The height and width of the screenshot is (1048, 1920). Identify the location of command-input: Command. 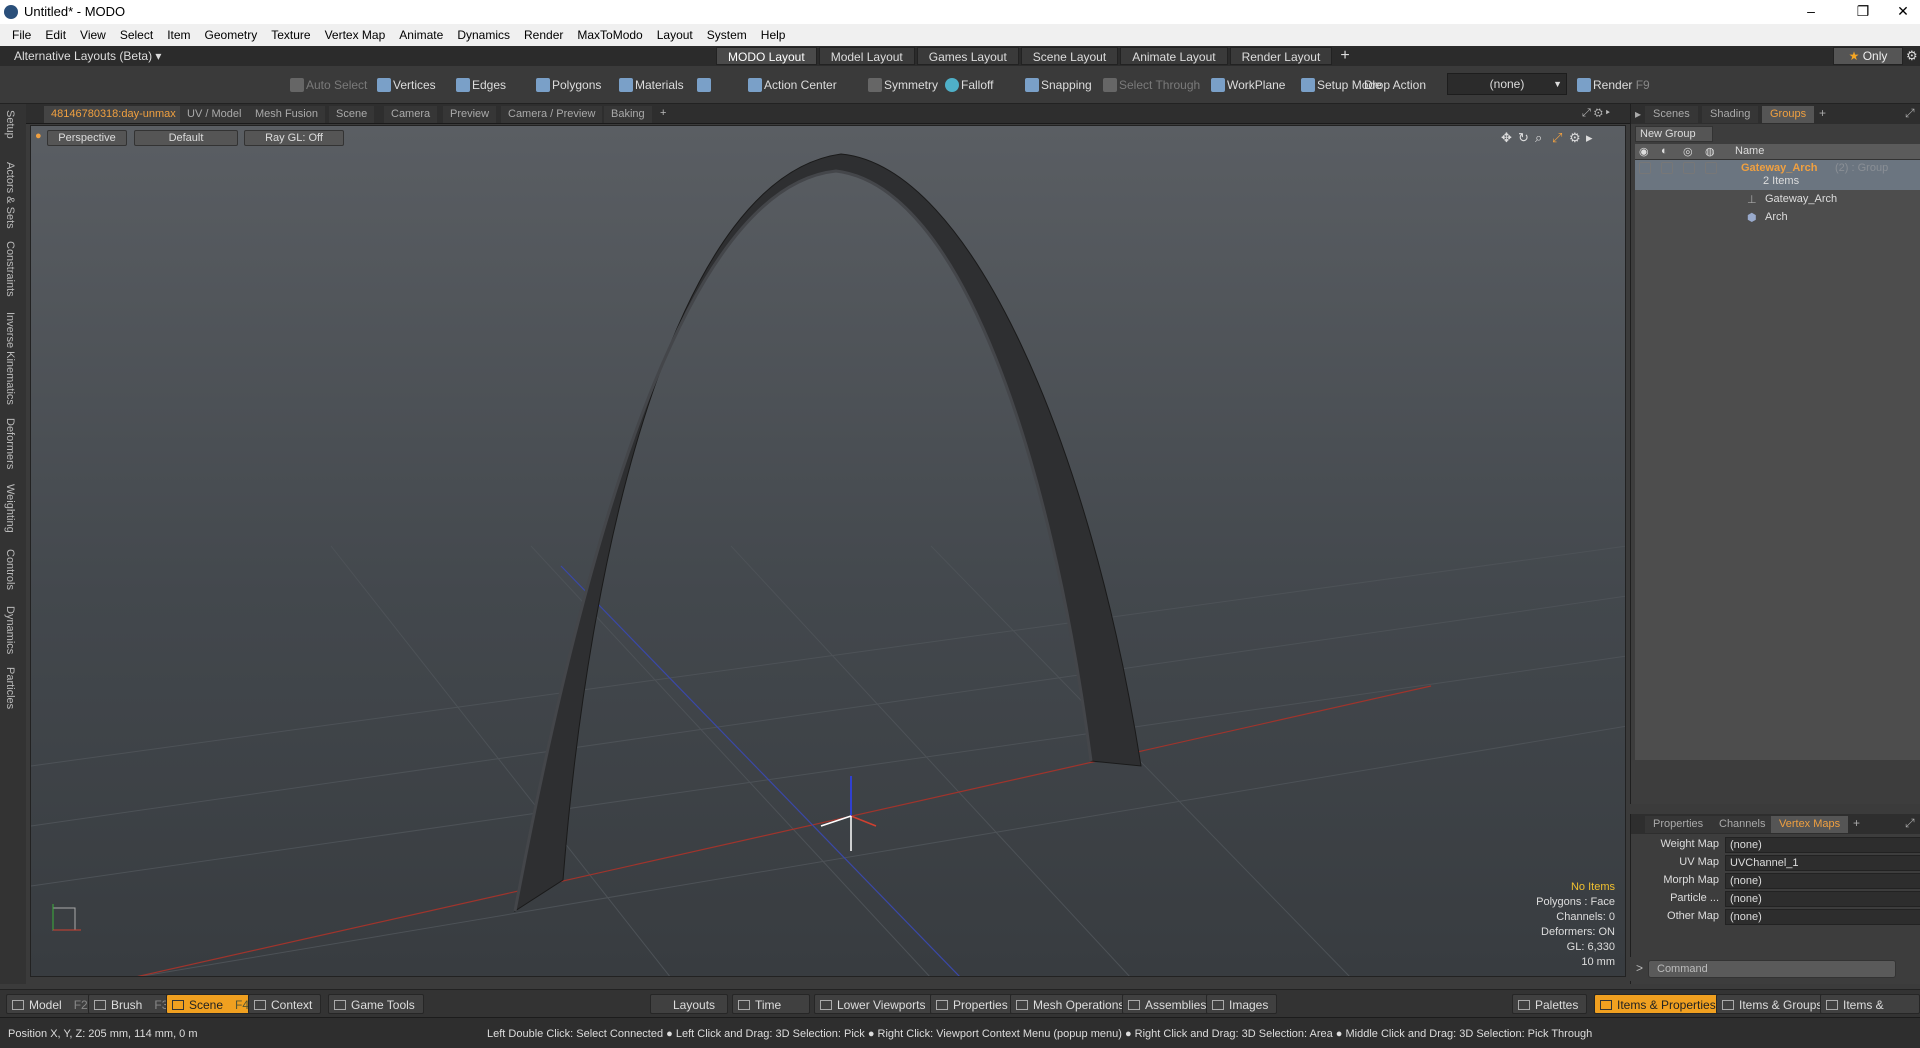
(1772, 969).